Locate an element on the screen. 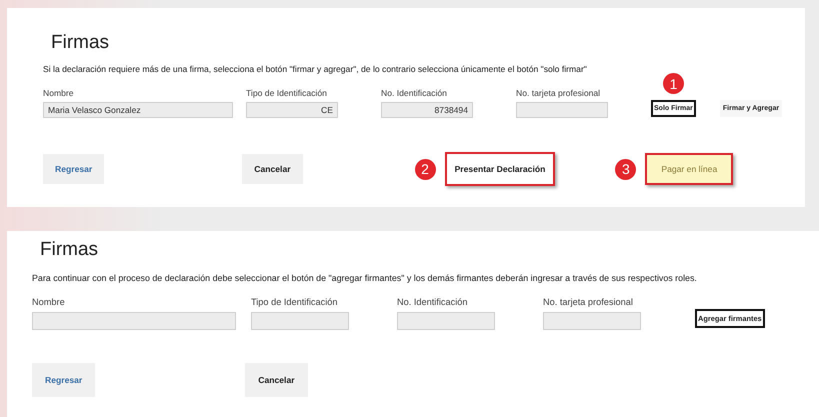 The height and width of the screenshot is (417, 819). step-badge: 1 is located at coordinates (673, 83).